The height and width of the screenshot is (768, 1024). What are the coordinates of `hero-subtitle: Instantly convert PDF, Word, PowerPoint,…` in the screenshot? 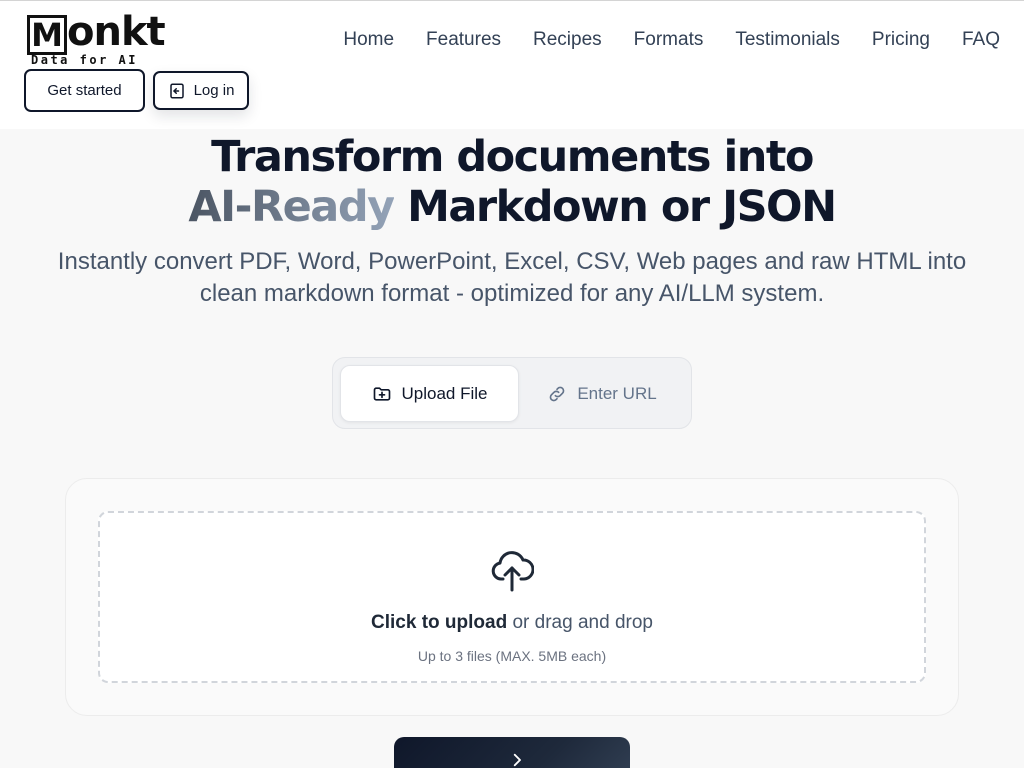 It's located at (512, 277).